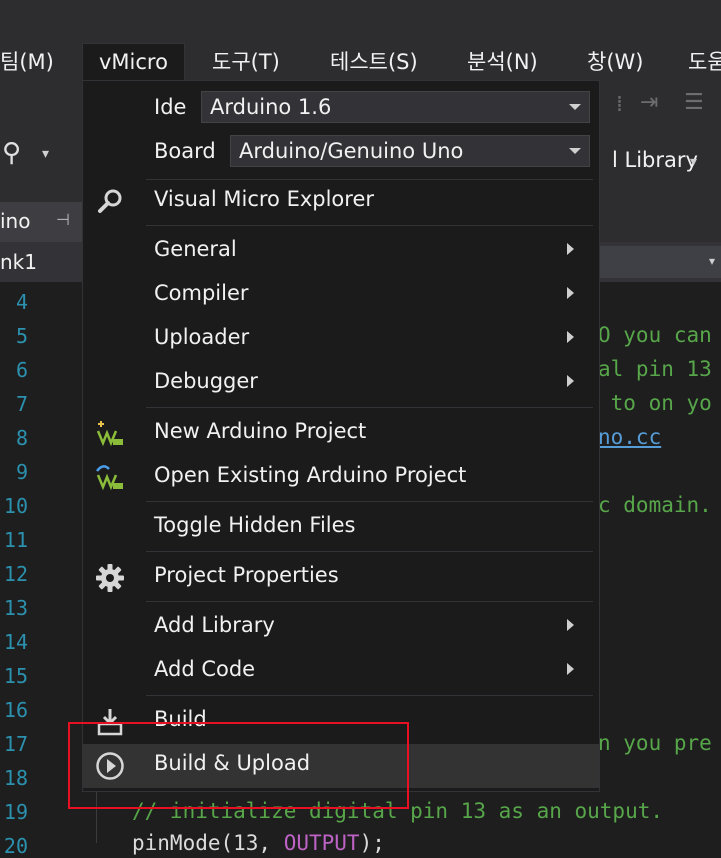 The image size is (721, 858). What do you see at coordinates (655, 369) in the screenshot?
I see `code-fragment: al pin 13` at bounding box center [655, 369].